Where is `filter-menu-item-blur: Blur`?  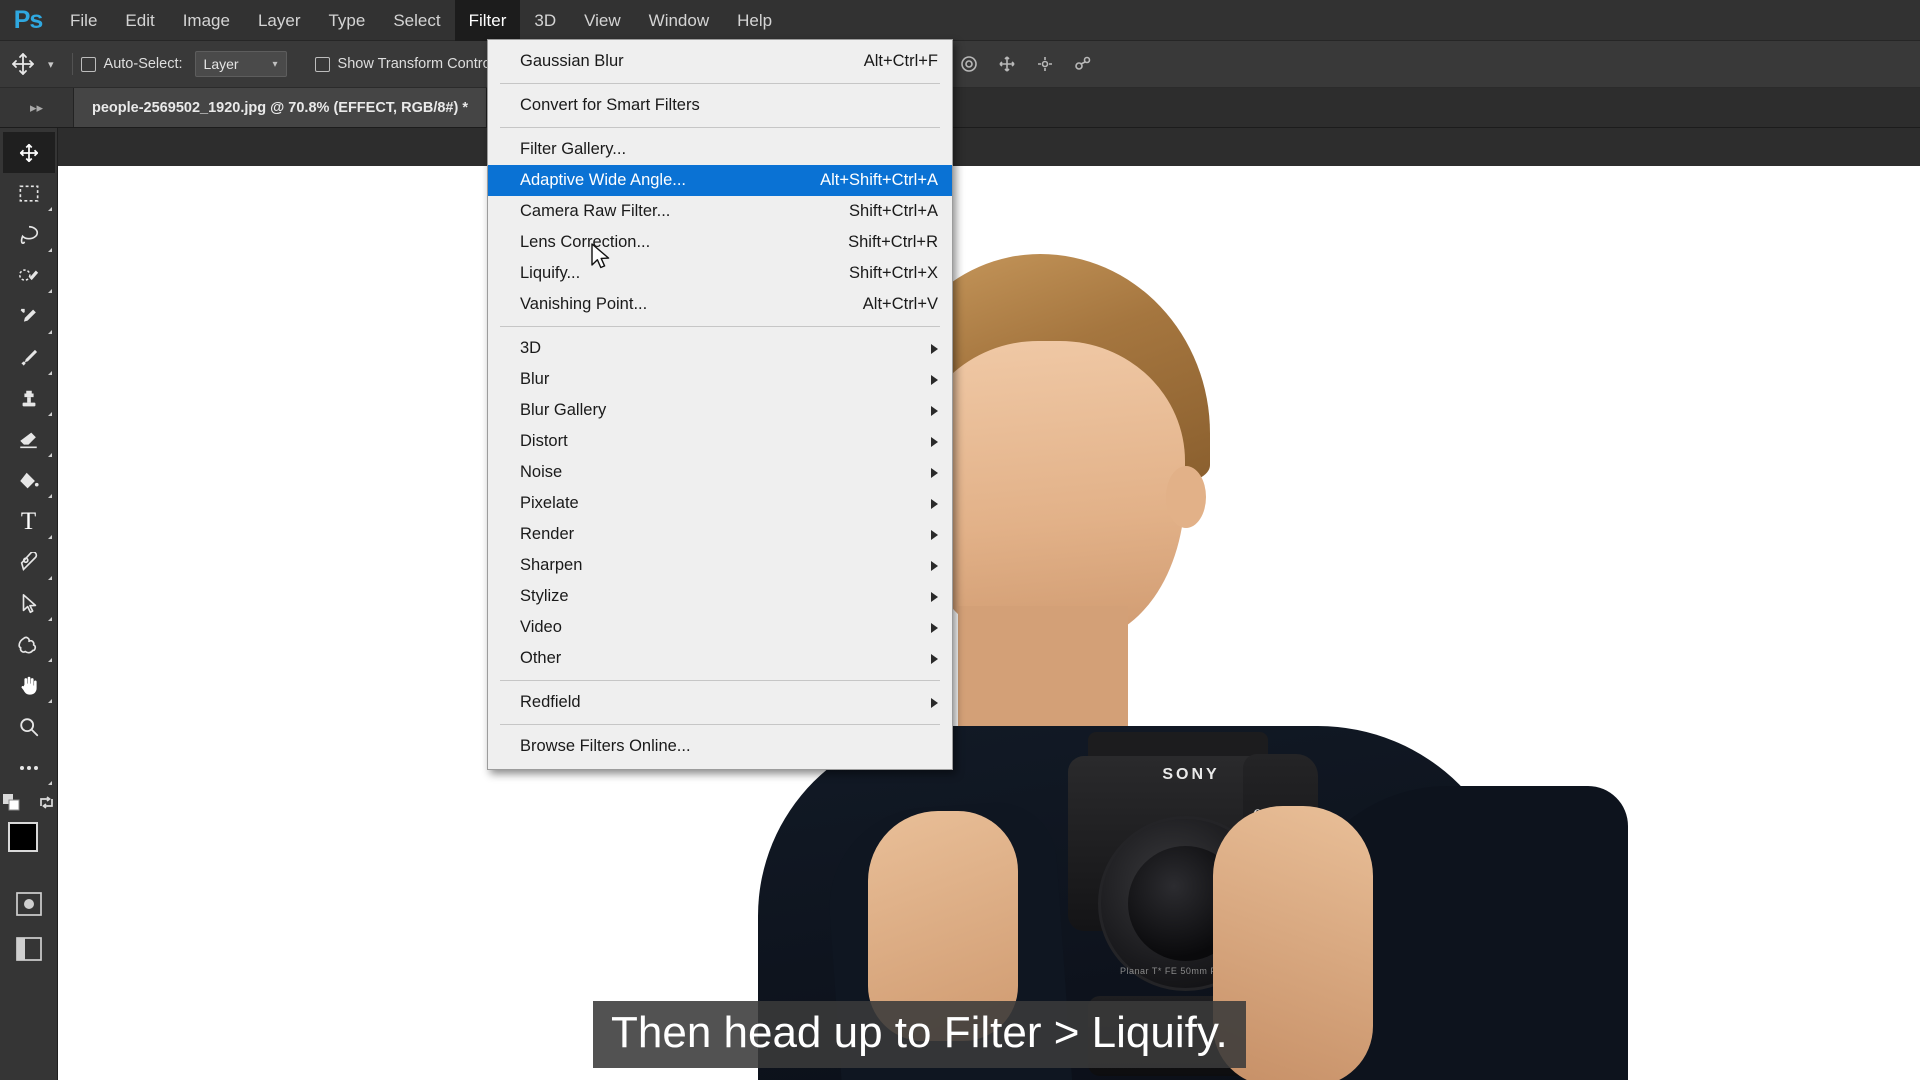 filter-menu-item-blur: Blur is located at coordinates (720, 379).